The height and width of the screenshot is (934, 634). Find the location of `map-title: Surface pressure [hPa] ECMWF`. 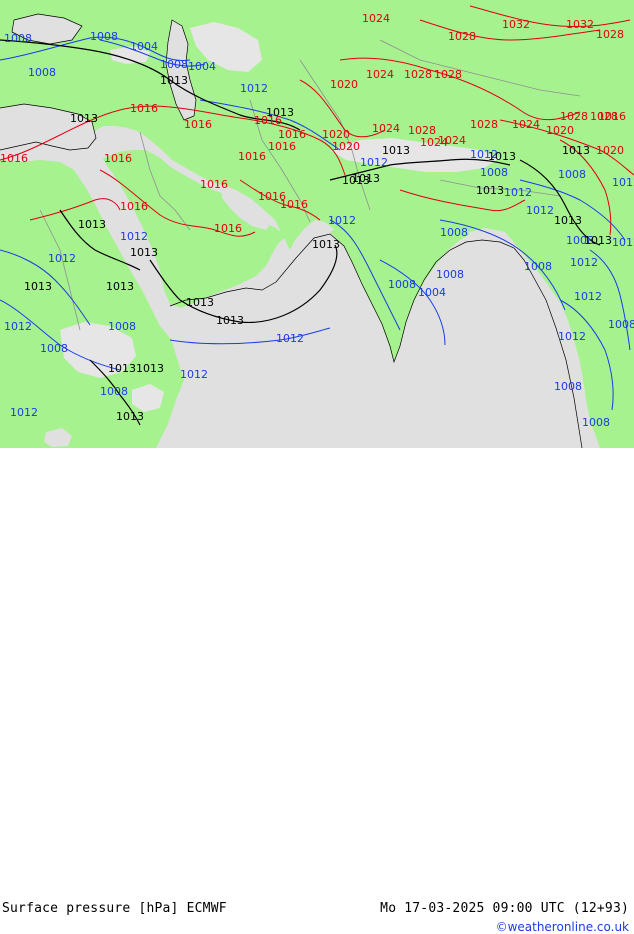

map-title: Surface pressure [hPa] ECMWF is located at coordinates (114, 908).